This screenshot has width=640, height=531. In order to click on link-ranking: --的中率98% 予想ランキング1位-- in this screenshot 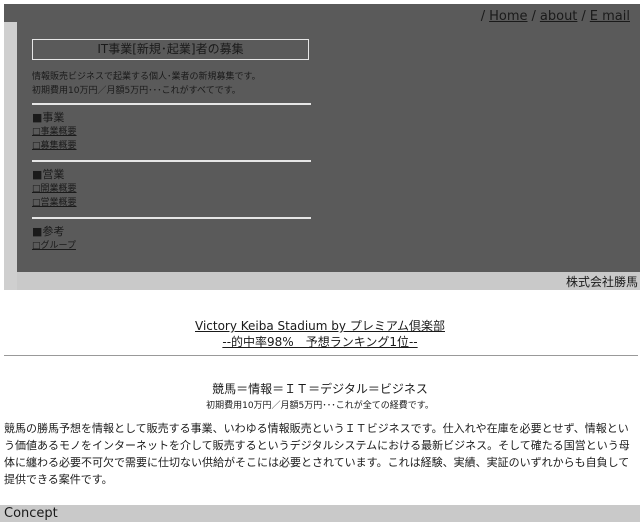, I will do `click(319, 342)`.